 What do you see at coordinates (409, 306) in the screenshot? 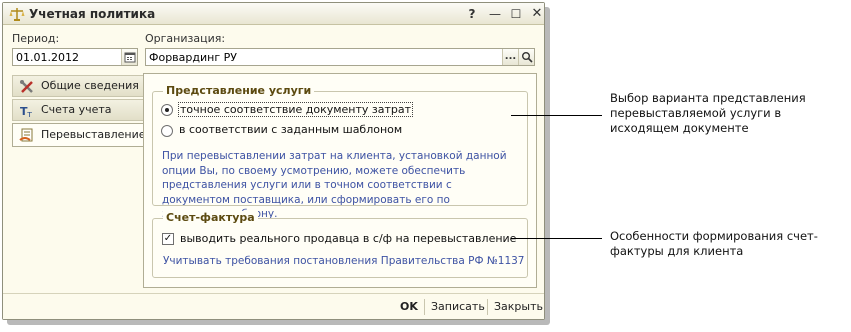
I see `ok-button: OK` at bounding box center [409, 306].